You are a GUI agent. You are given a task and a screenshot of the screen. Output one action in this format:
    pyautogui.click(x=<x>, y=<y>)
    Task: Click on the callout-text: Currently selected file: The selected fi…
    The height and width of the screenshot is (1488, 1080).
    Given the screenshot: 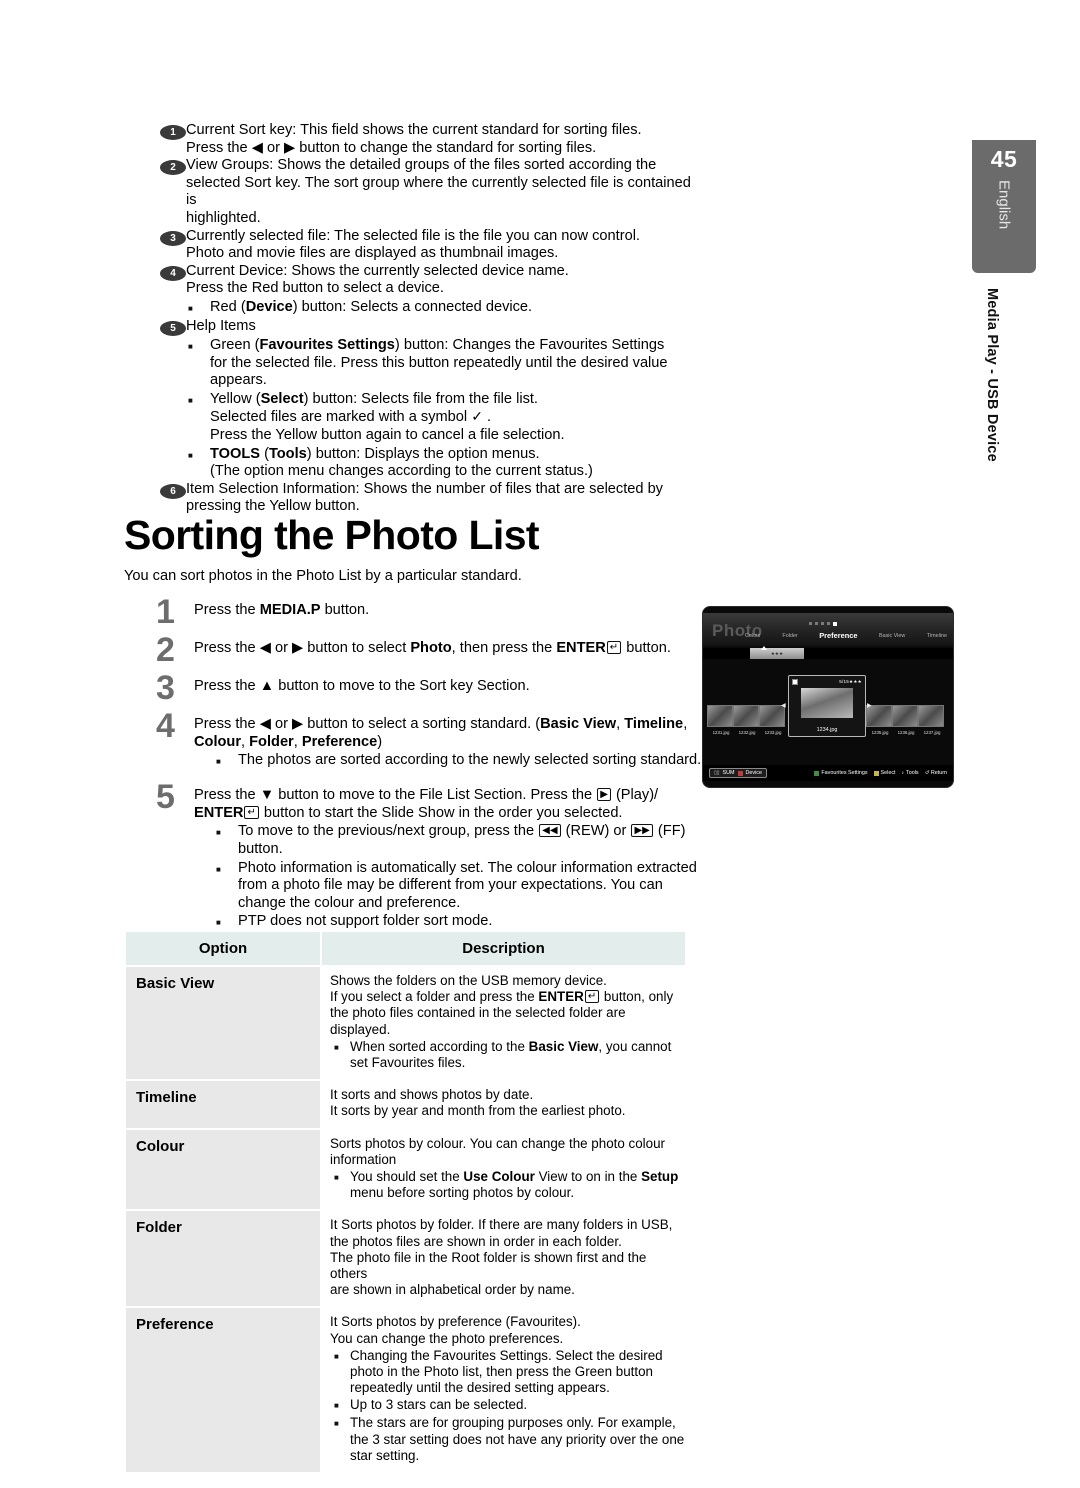 What is the action you would take?
    pyautogui.click(x=413, y=244)
    